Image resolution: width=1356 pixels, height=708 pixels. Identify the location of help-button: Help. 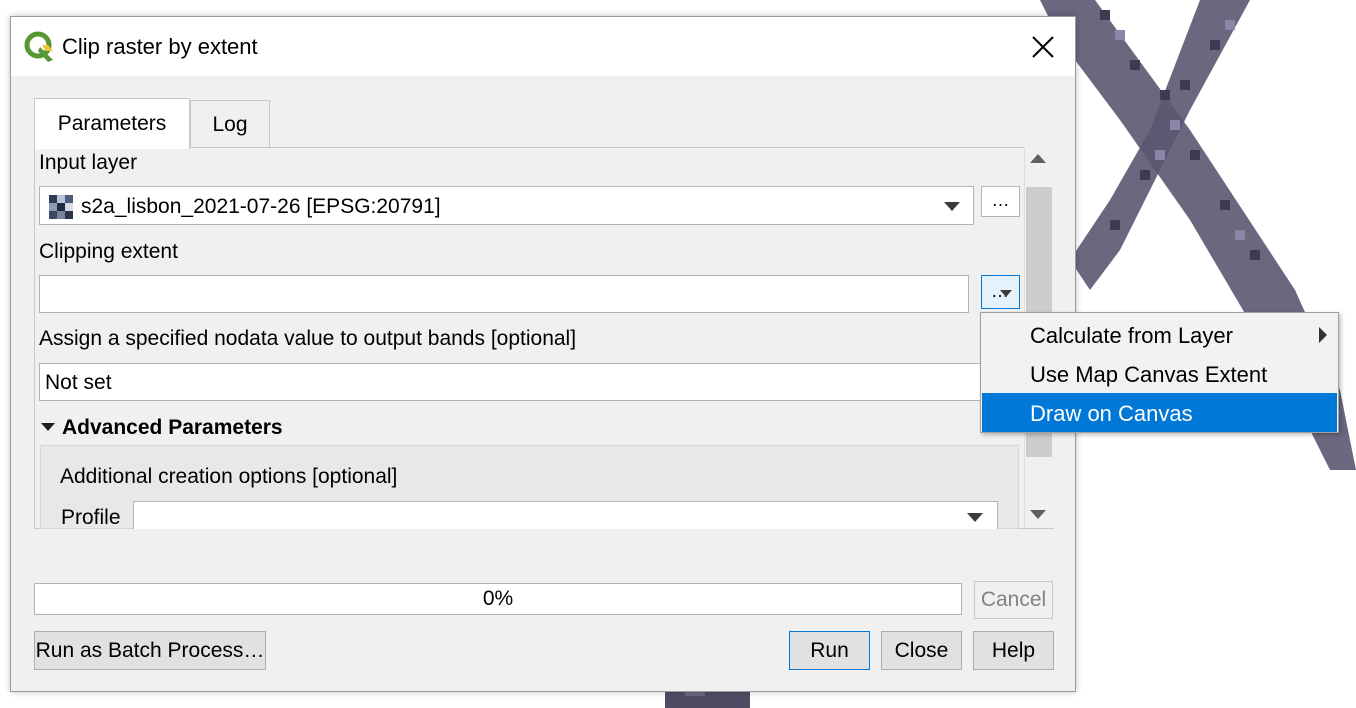
(1013, 650).